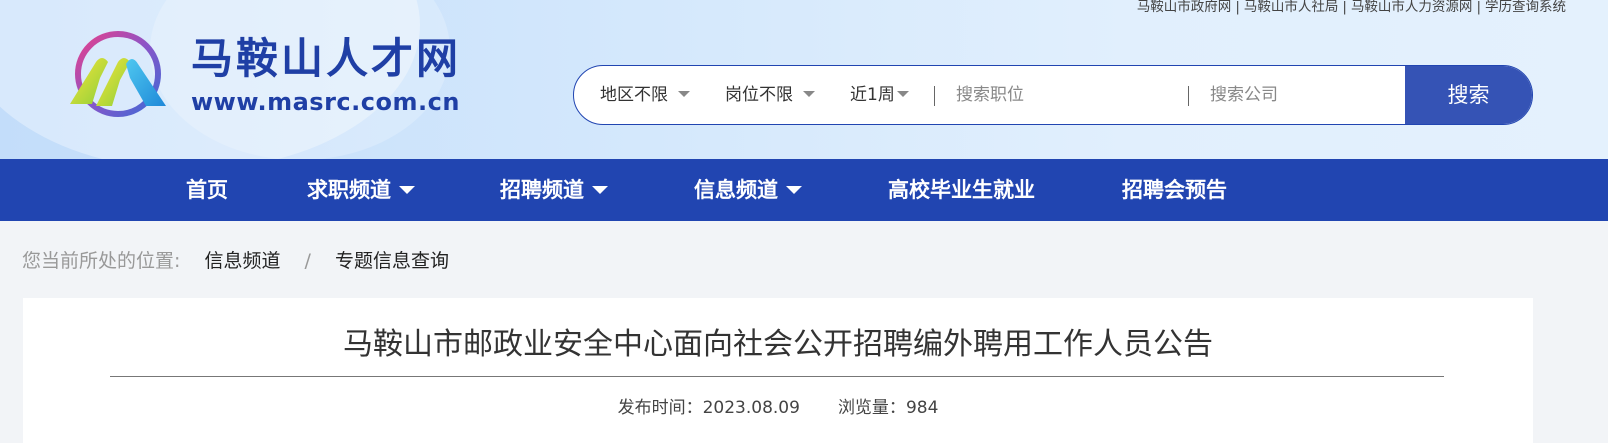 The height and width of the screenshot is (443, 1608). I want to click on nav-item-job-fair: 招聘会预告, so click(1174, 190).